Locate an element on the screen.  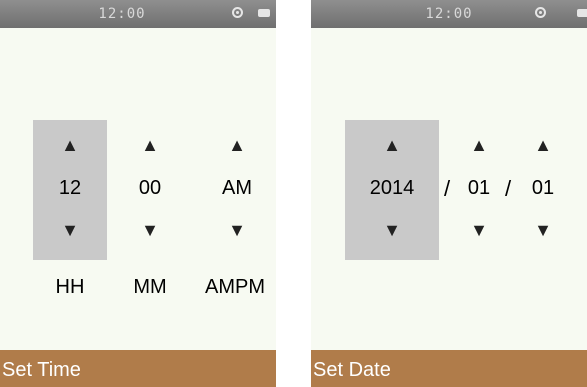
day-up-arrow-icon: ▲ is located at coordinates (543, 145).